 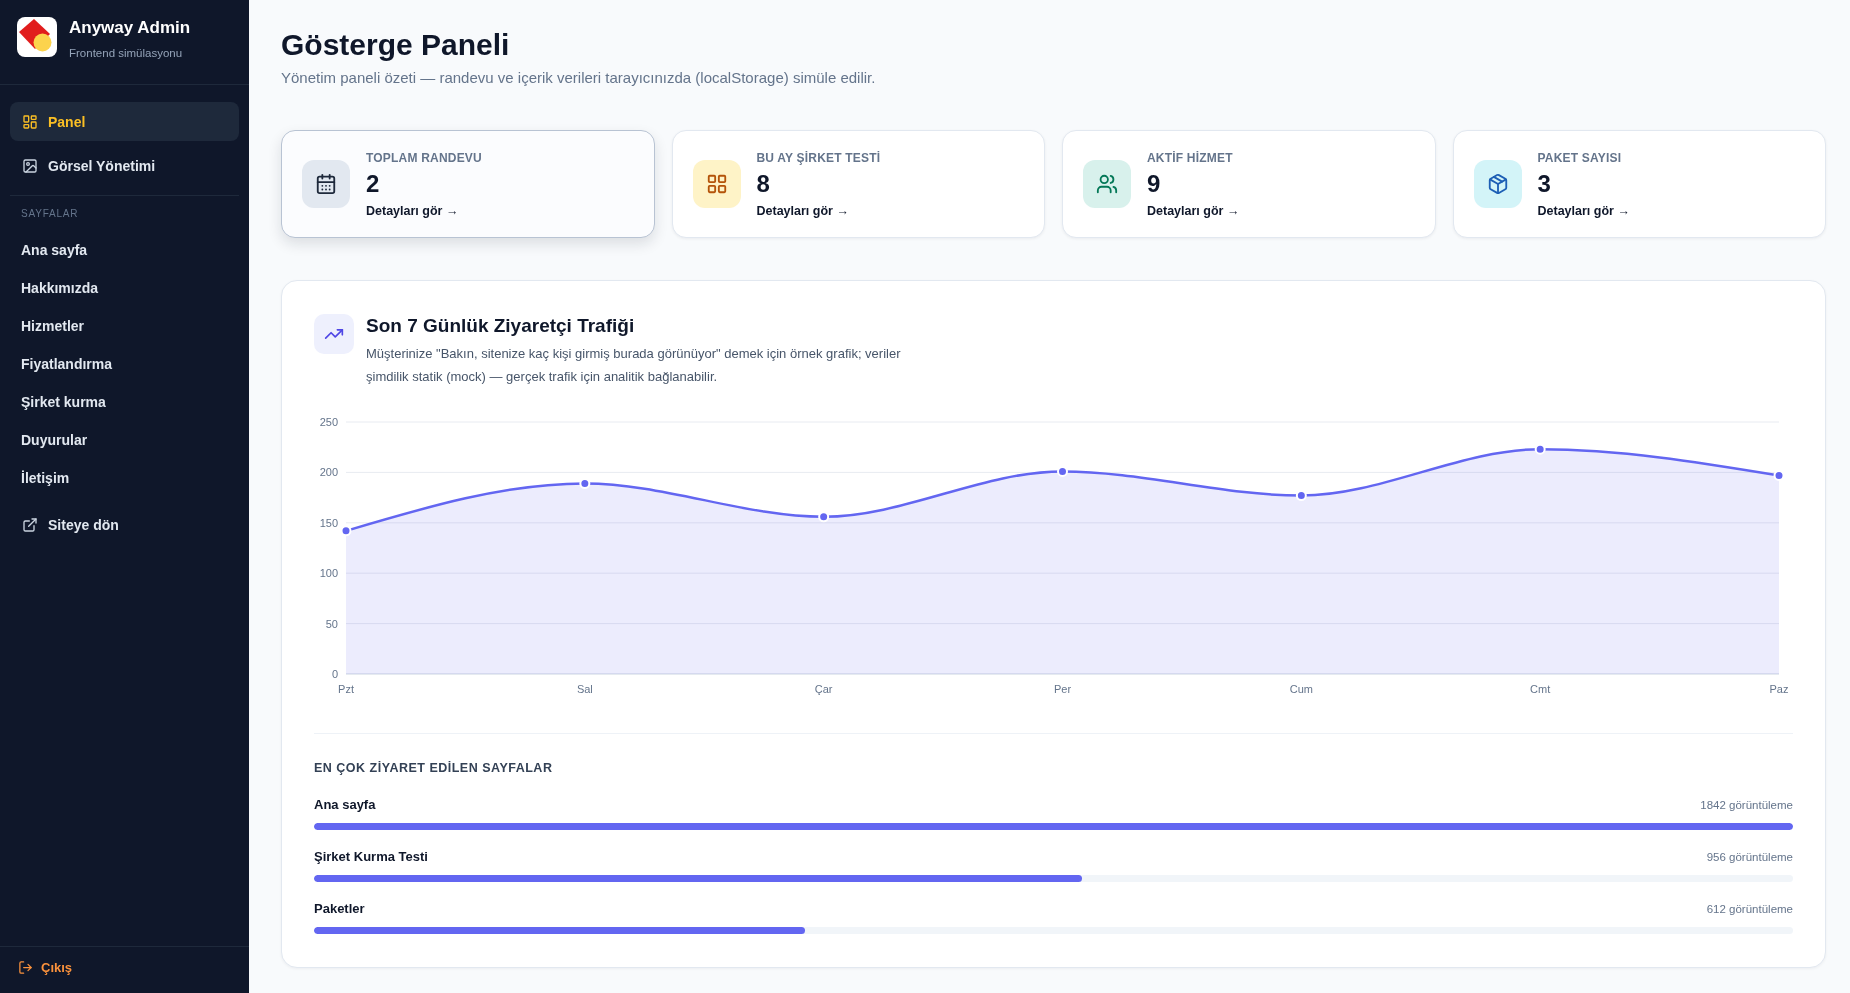 I want to click on brand-title: Anyway Admin, so click(x=130, y=28).